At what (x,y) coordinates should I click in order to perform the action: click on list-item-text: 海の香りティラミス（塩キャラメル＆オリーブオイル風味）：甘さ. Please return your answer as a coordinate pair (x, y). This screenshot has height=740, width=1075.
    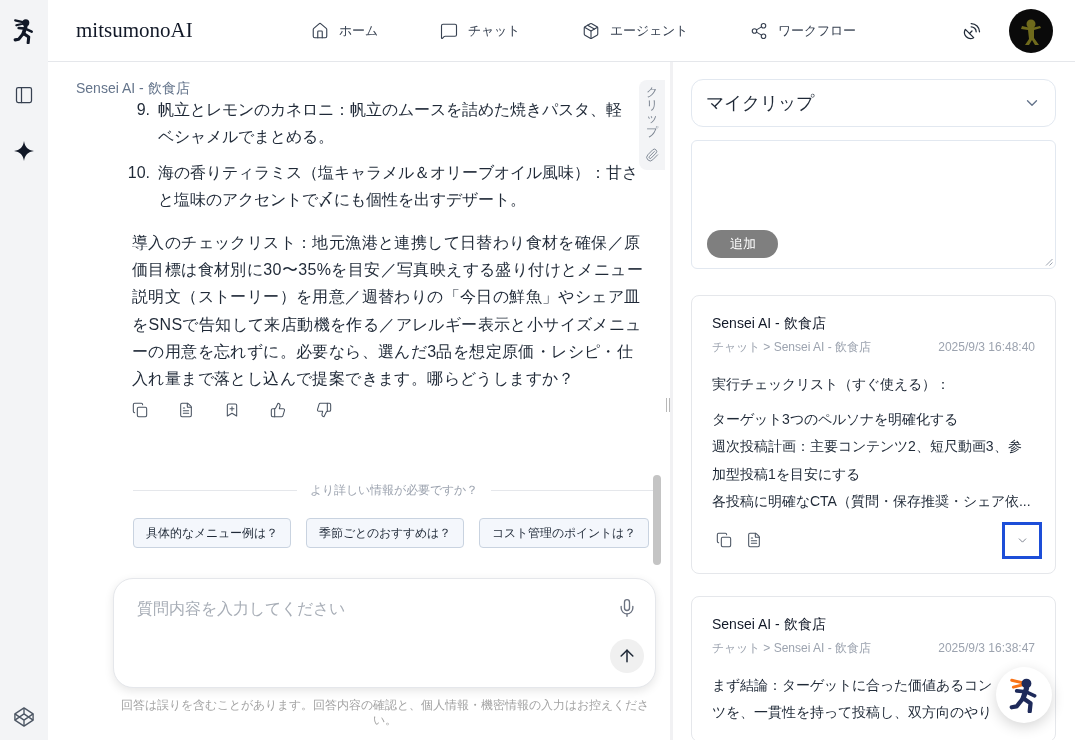
    Looking at the image, I should click on (398, 173).